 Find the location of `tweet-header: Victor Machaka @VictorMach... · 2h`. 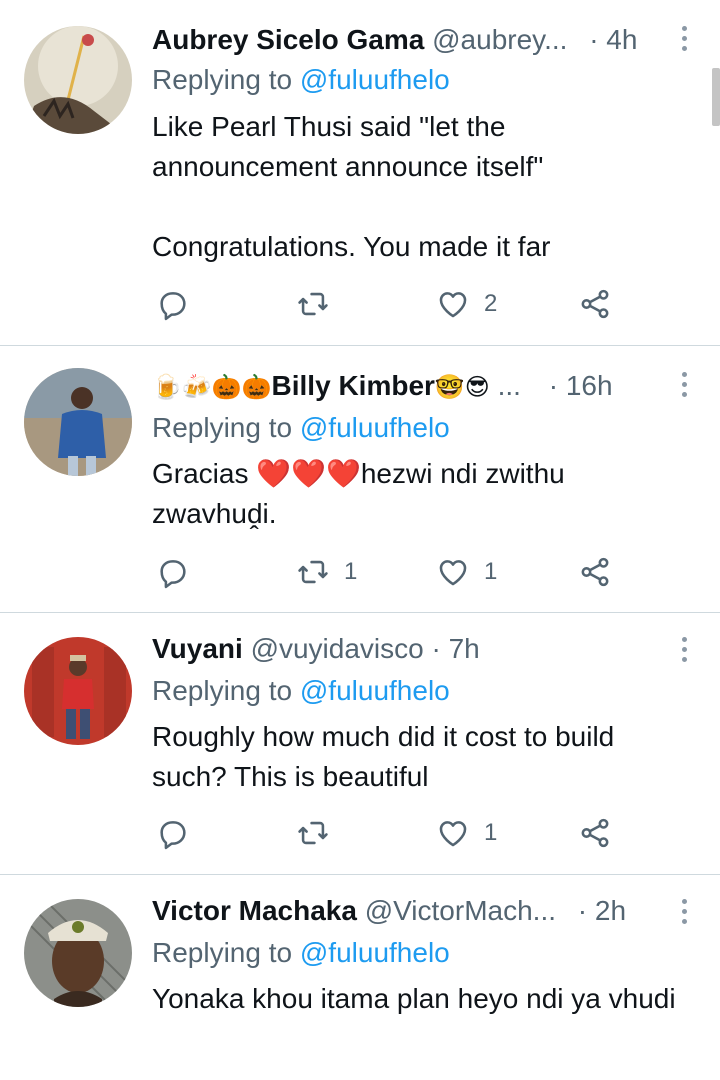

tweet-header: Victor Machaka @VictorMach... · 2h is located at coordinates (406, 911).